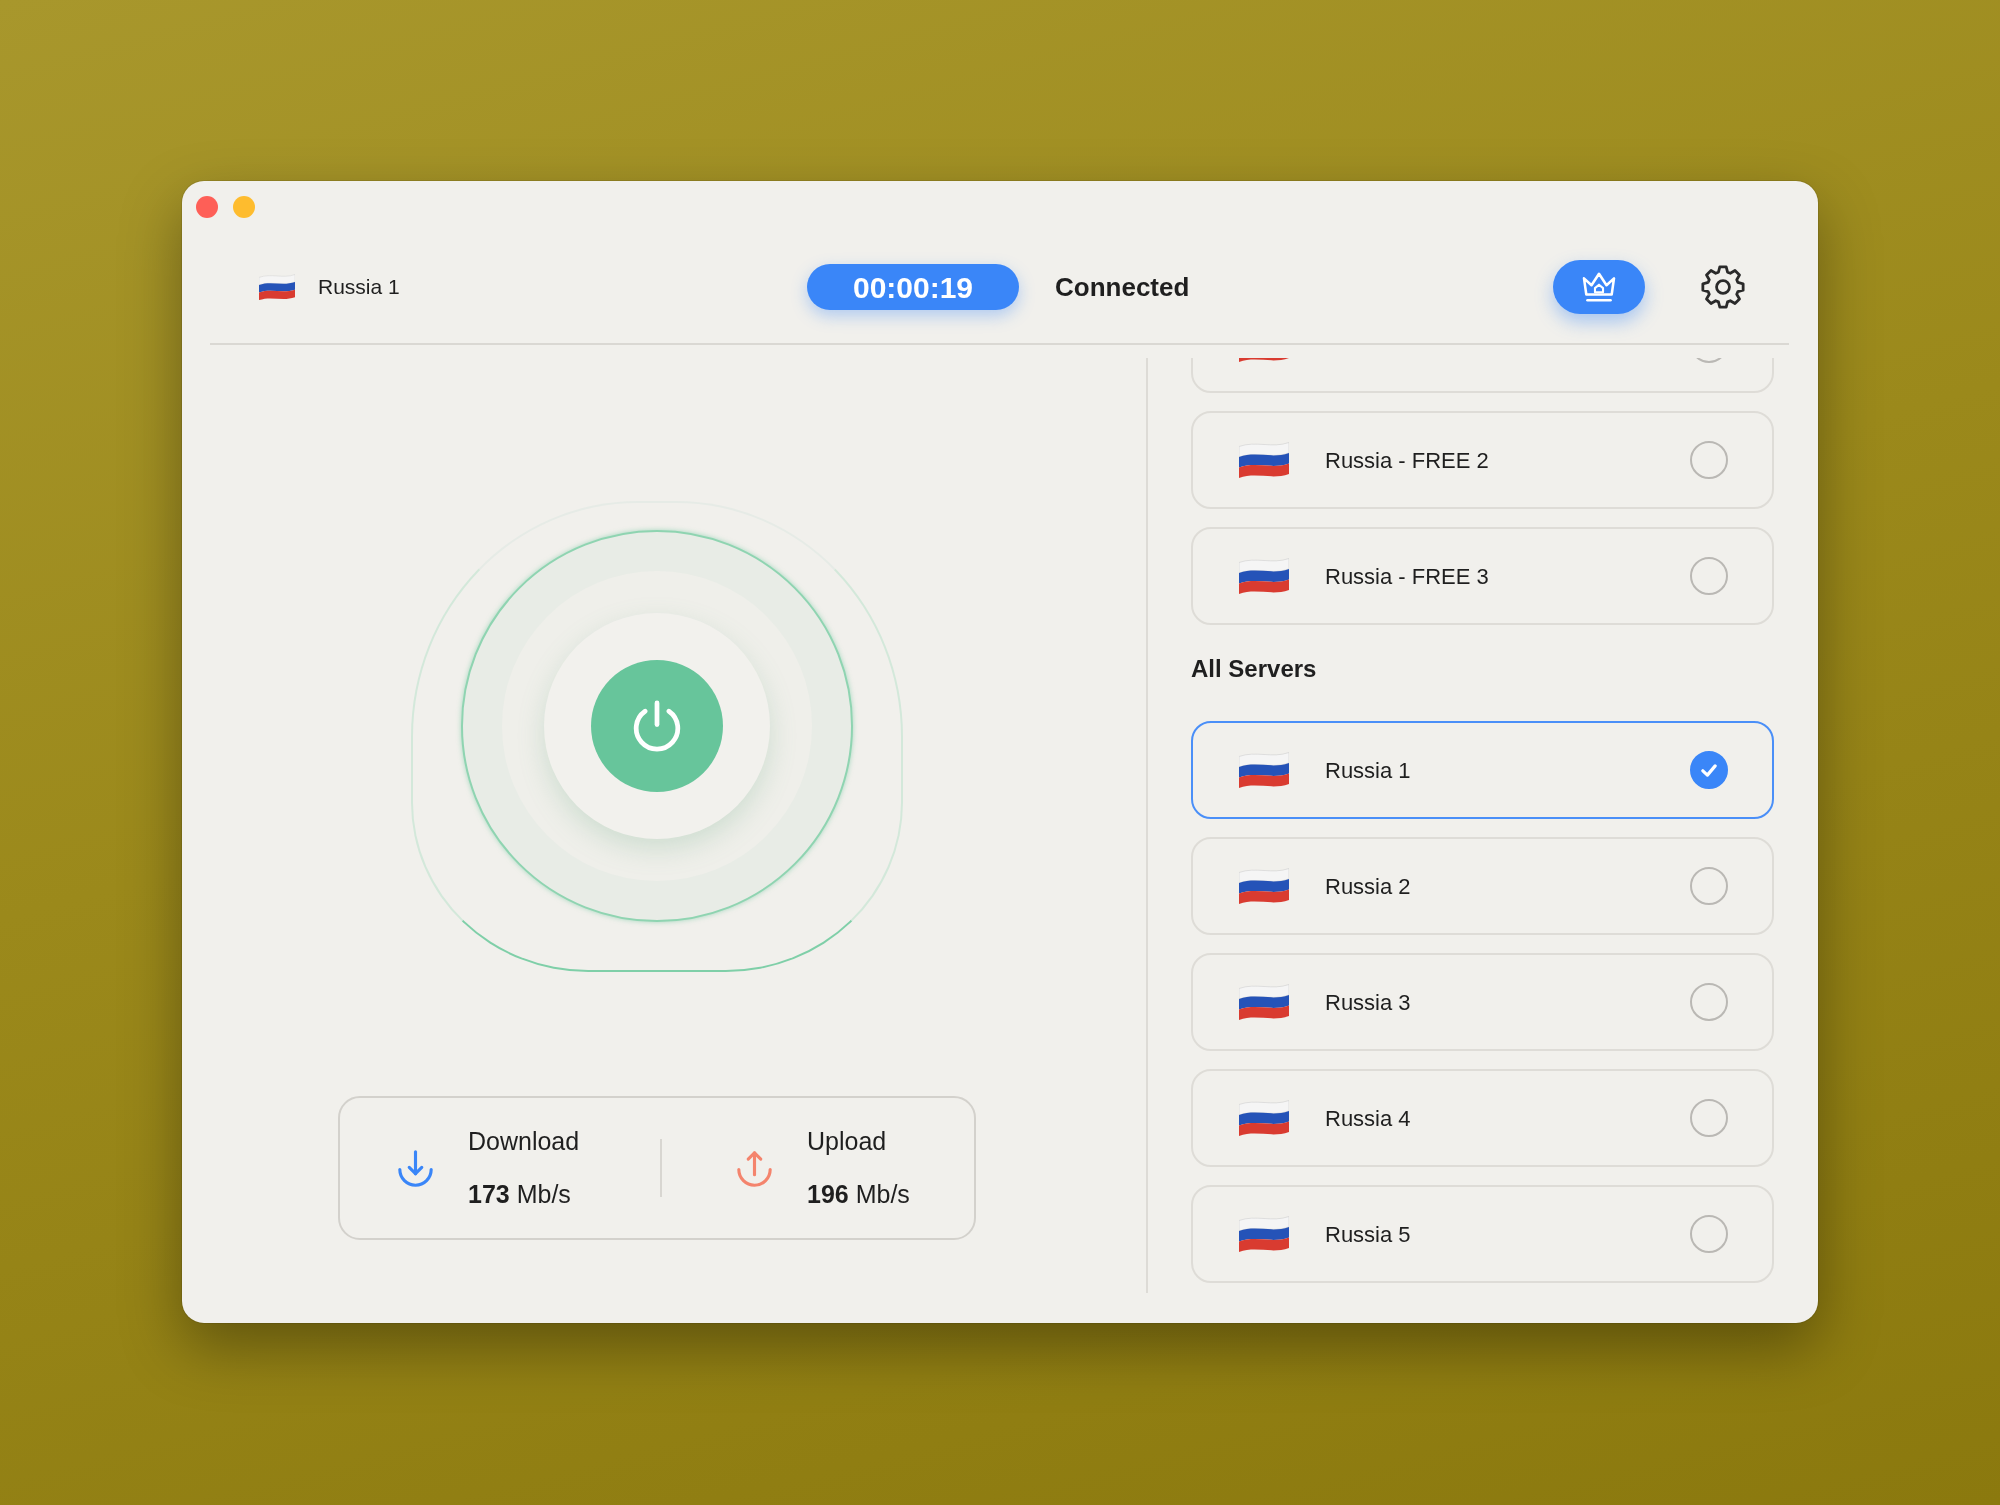 Image resolution: width=2000 pixels, height=1505 pixels. Describe the element at coordinates (1723, 287) in the screenshot. I see `settings-icon` at that location.